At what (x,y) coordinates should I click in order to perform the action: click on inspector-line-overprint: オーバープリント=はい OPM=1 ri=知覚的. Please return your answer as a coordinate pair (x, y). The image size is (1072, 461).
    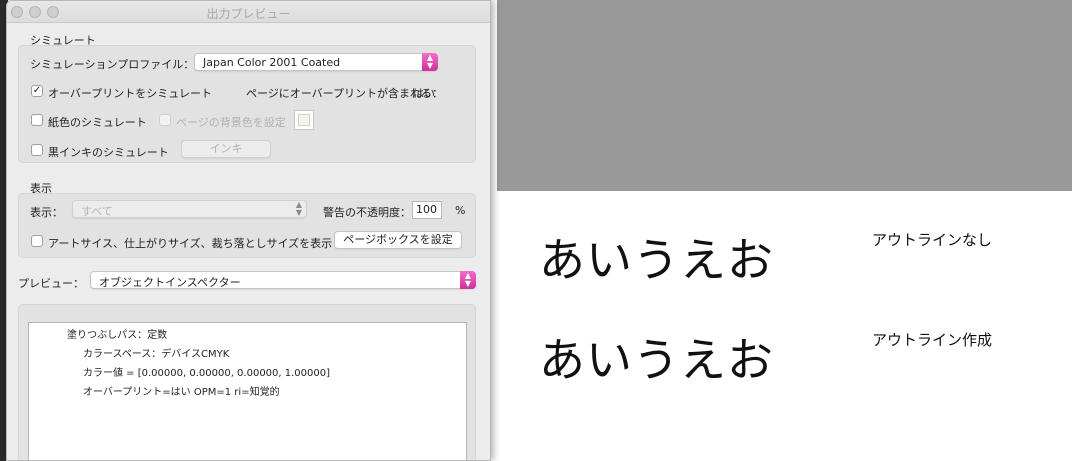
    Looking at the image, I should click on (181, 392).